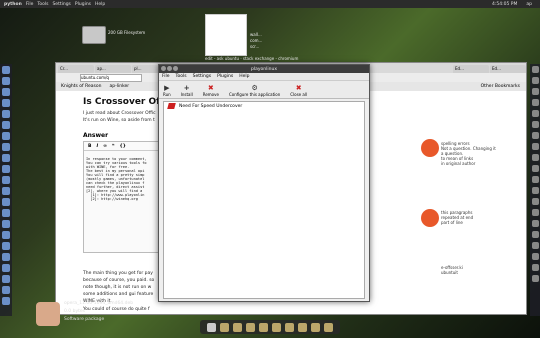  What do you see at coordinates (167, 90) in the screenshot?
I see `run-button: ▶ Run` at bounding box center [167, 90].